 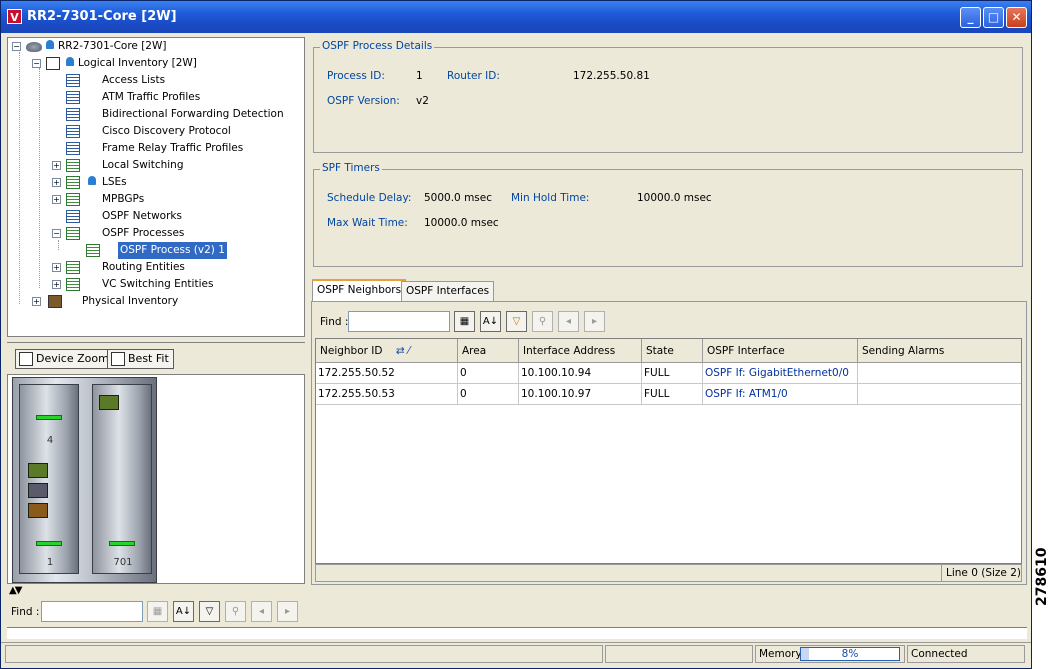 I want to click on events-sort-icon: A↓, so click(x=183, y=611).